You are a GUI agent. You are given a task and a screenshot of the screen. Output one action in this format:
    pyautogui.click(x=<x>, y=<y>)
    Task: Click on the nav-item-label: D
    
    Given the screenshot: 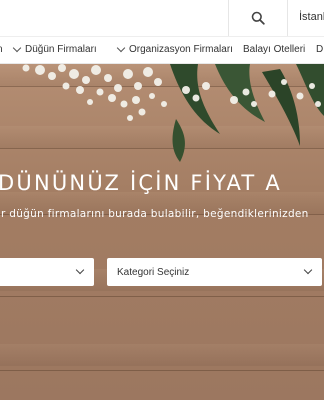 What is the action you would take?
    pyautogui.click(x=320, y=49)
    